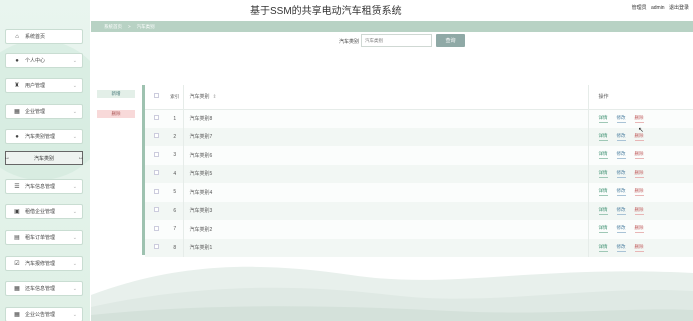 Image resolution: width=693 pixels, height=321 pixels. What do you see at coordinates (17, 212) in the screenshot?
I see `building-icon: ▣` at bounding box center [17, 212].